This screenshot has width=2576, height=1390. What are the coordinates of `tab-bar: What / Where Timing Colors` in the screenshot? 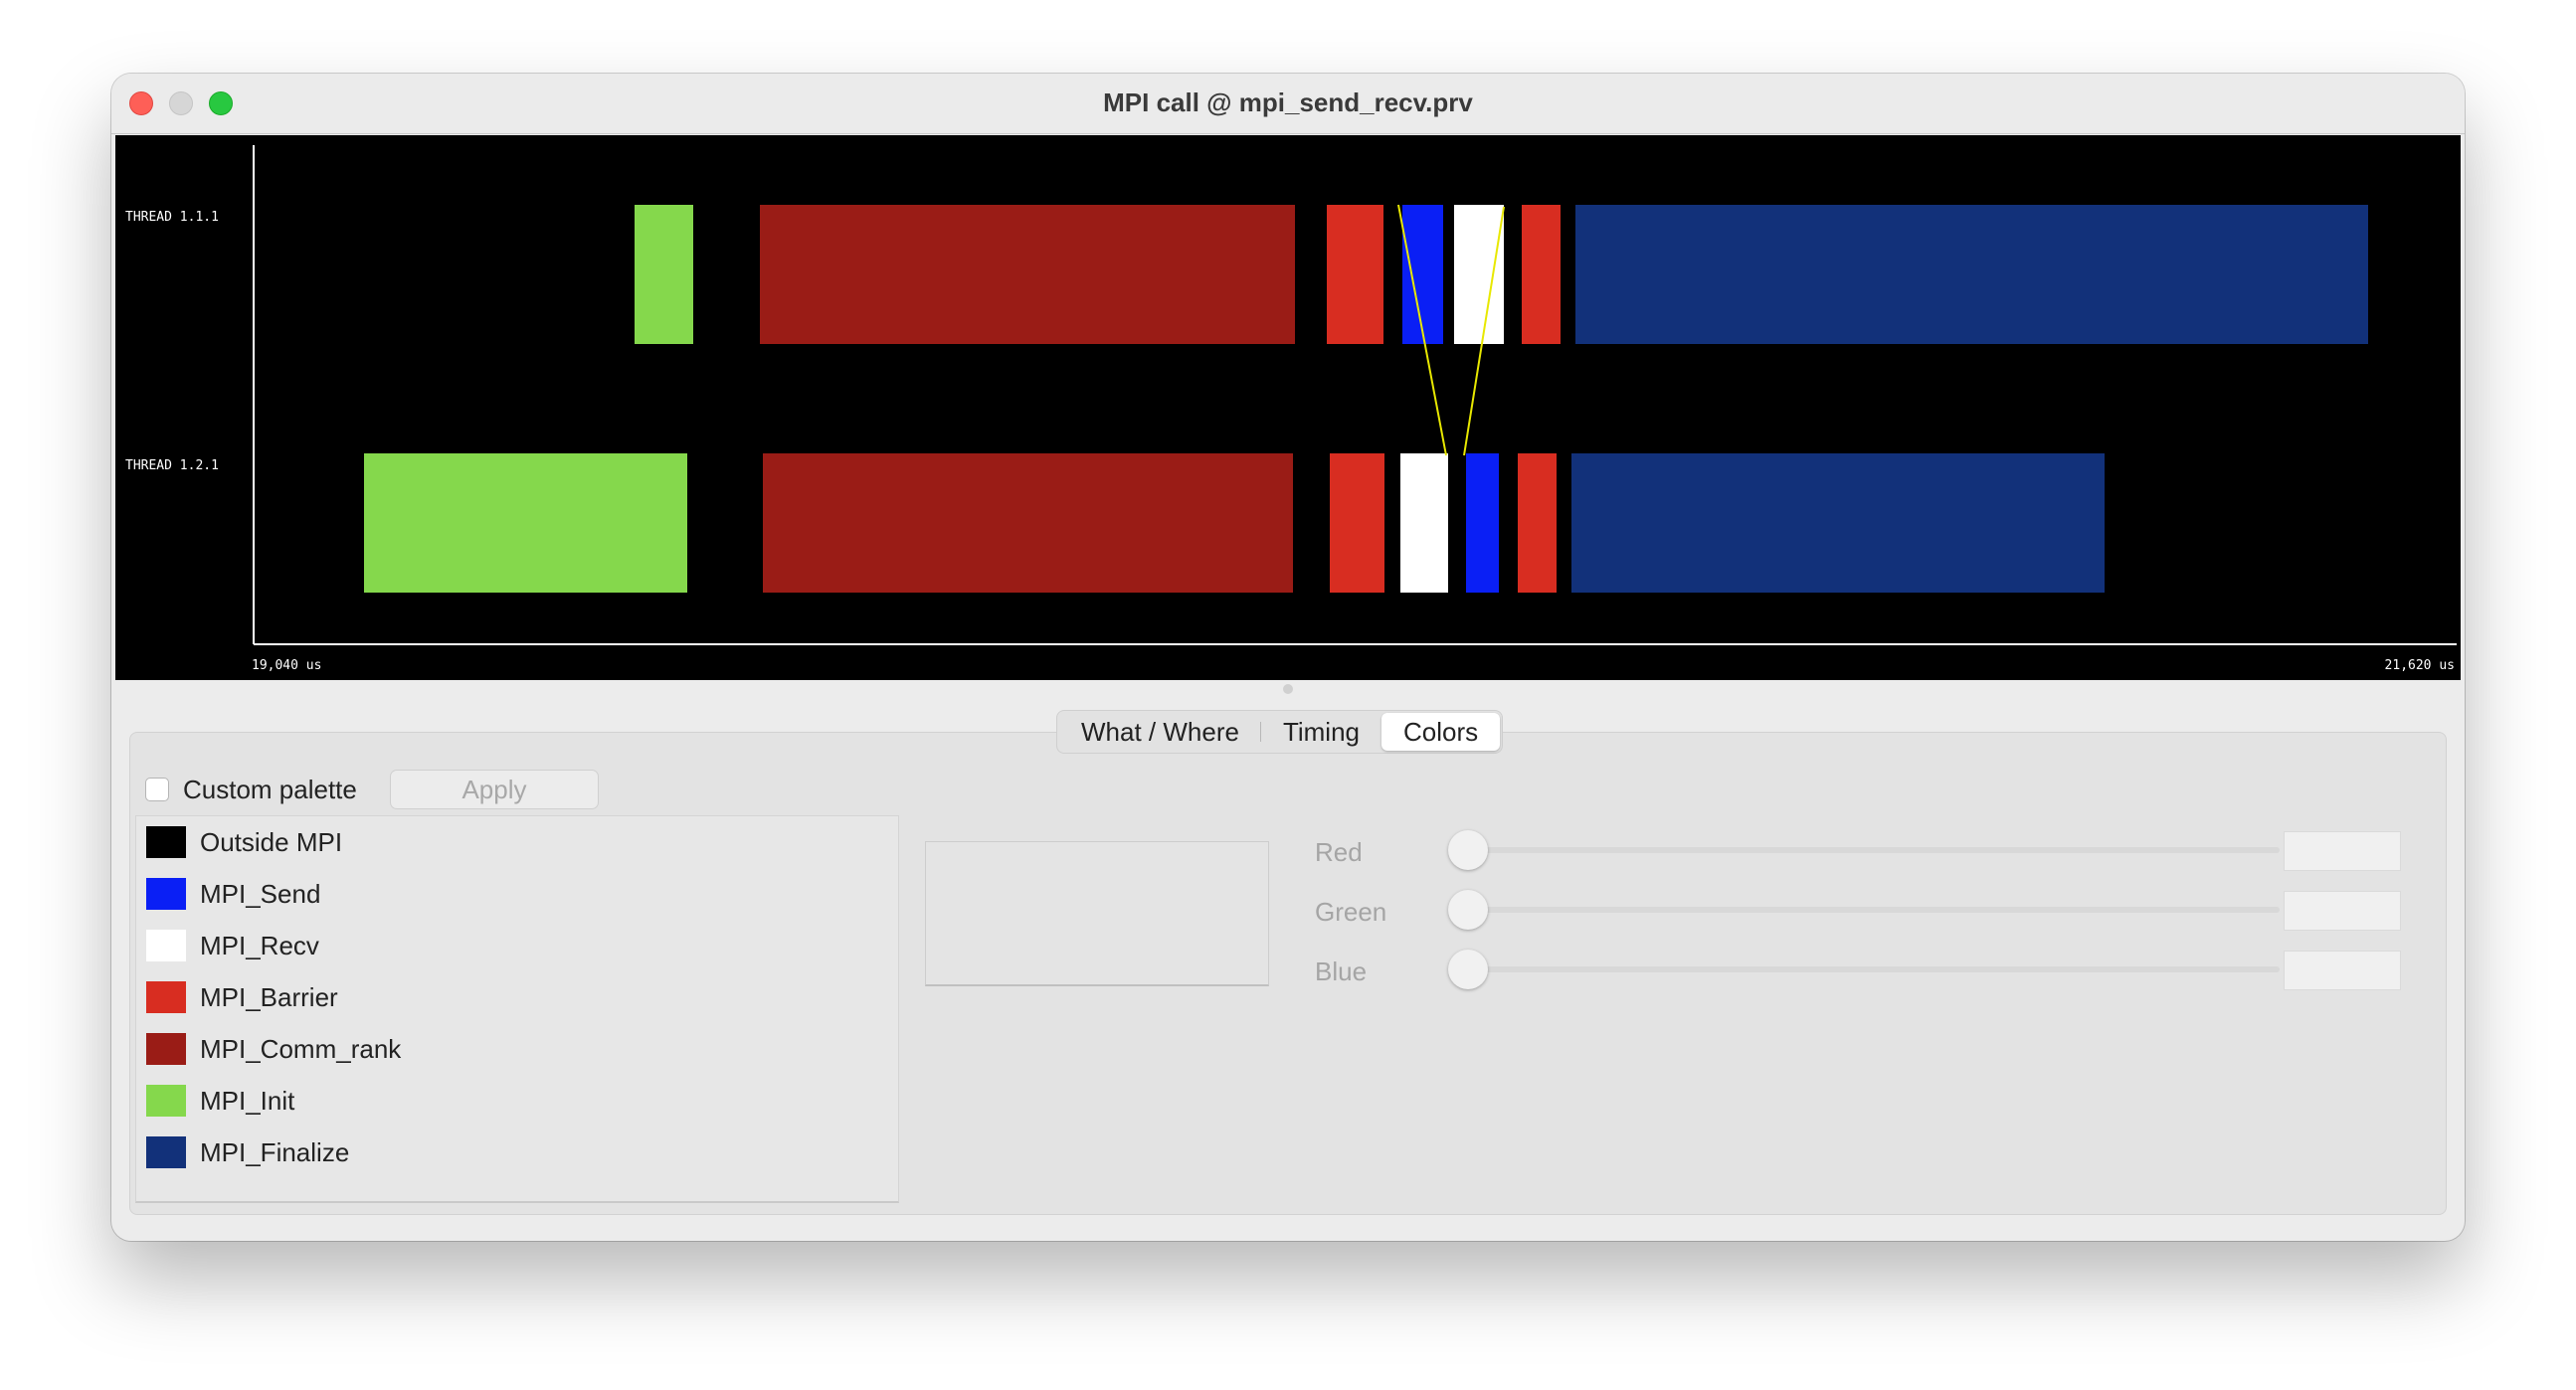 It's located at (1280, 732).